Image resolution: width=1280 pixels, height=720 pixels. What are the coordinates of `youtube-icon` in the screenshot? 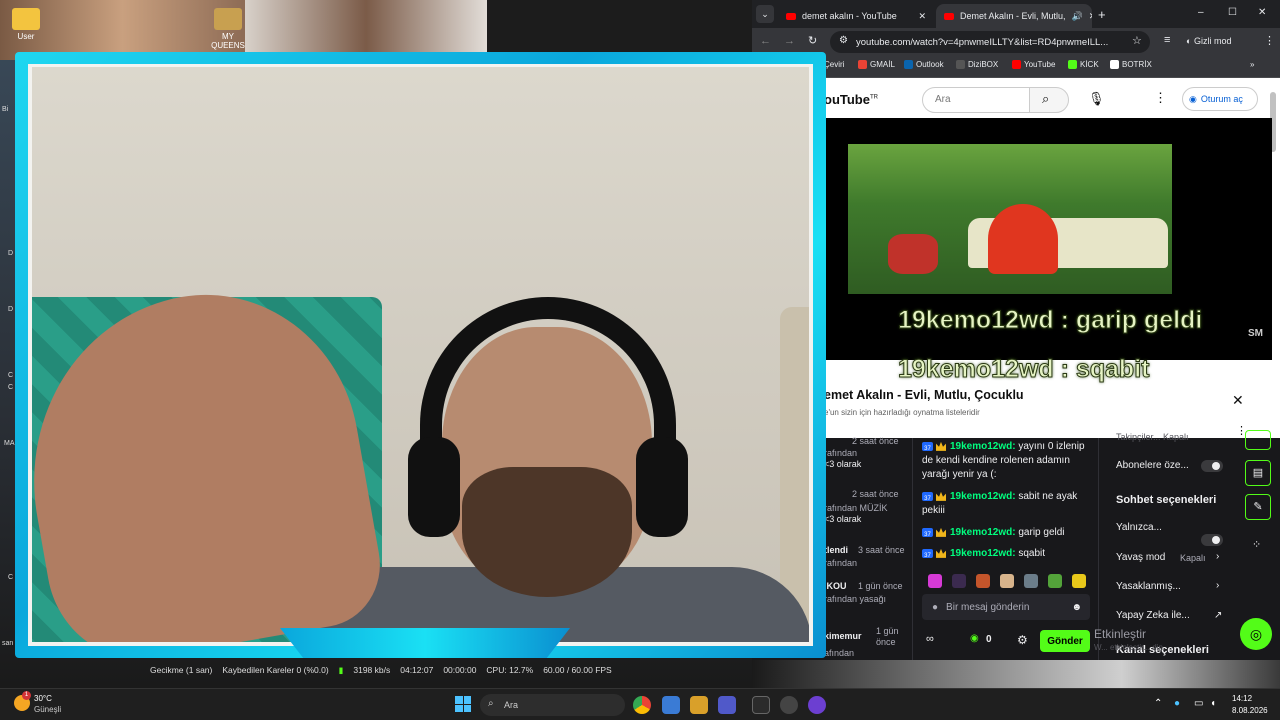 It's located at (1016, 64).